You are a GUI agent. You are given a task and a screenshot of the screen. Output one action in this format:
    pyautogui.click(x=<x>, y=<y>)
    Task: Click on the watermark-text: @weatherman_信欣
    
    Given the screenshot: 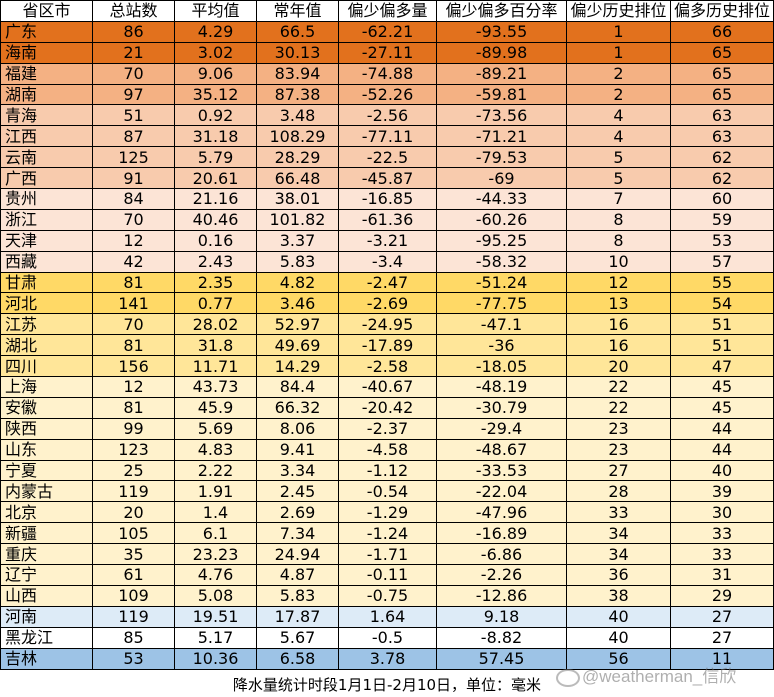 What is the action you would take?
    pyautogui.click(x=659, y=676)
    